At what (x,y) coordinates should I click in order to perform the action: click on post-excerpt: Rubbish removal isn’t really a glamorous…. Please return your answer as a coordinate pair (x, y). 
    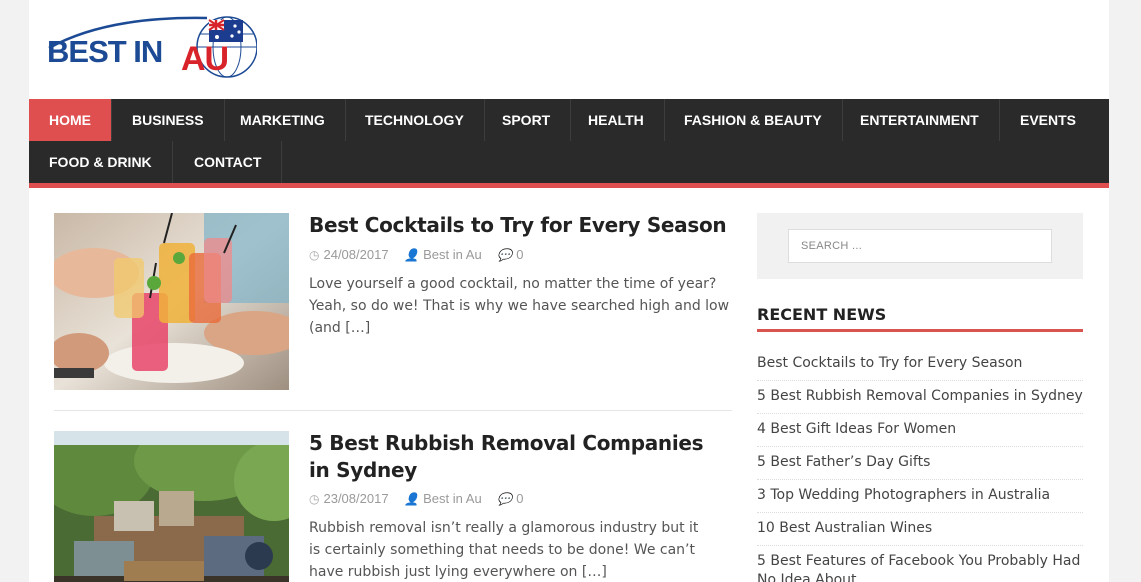
    Looking at the image, I should click on (504, 549).